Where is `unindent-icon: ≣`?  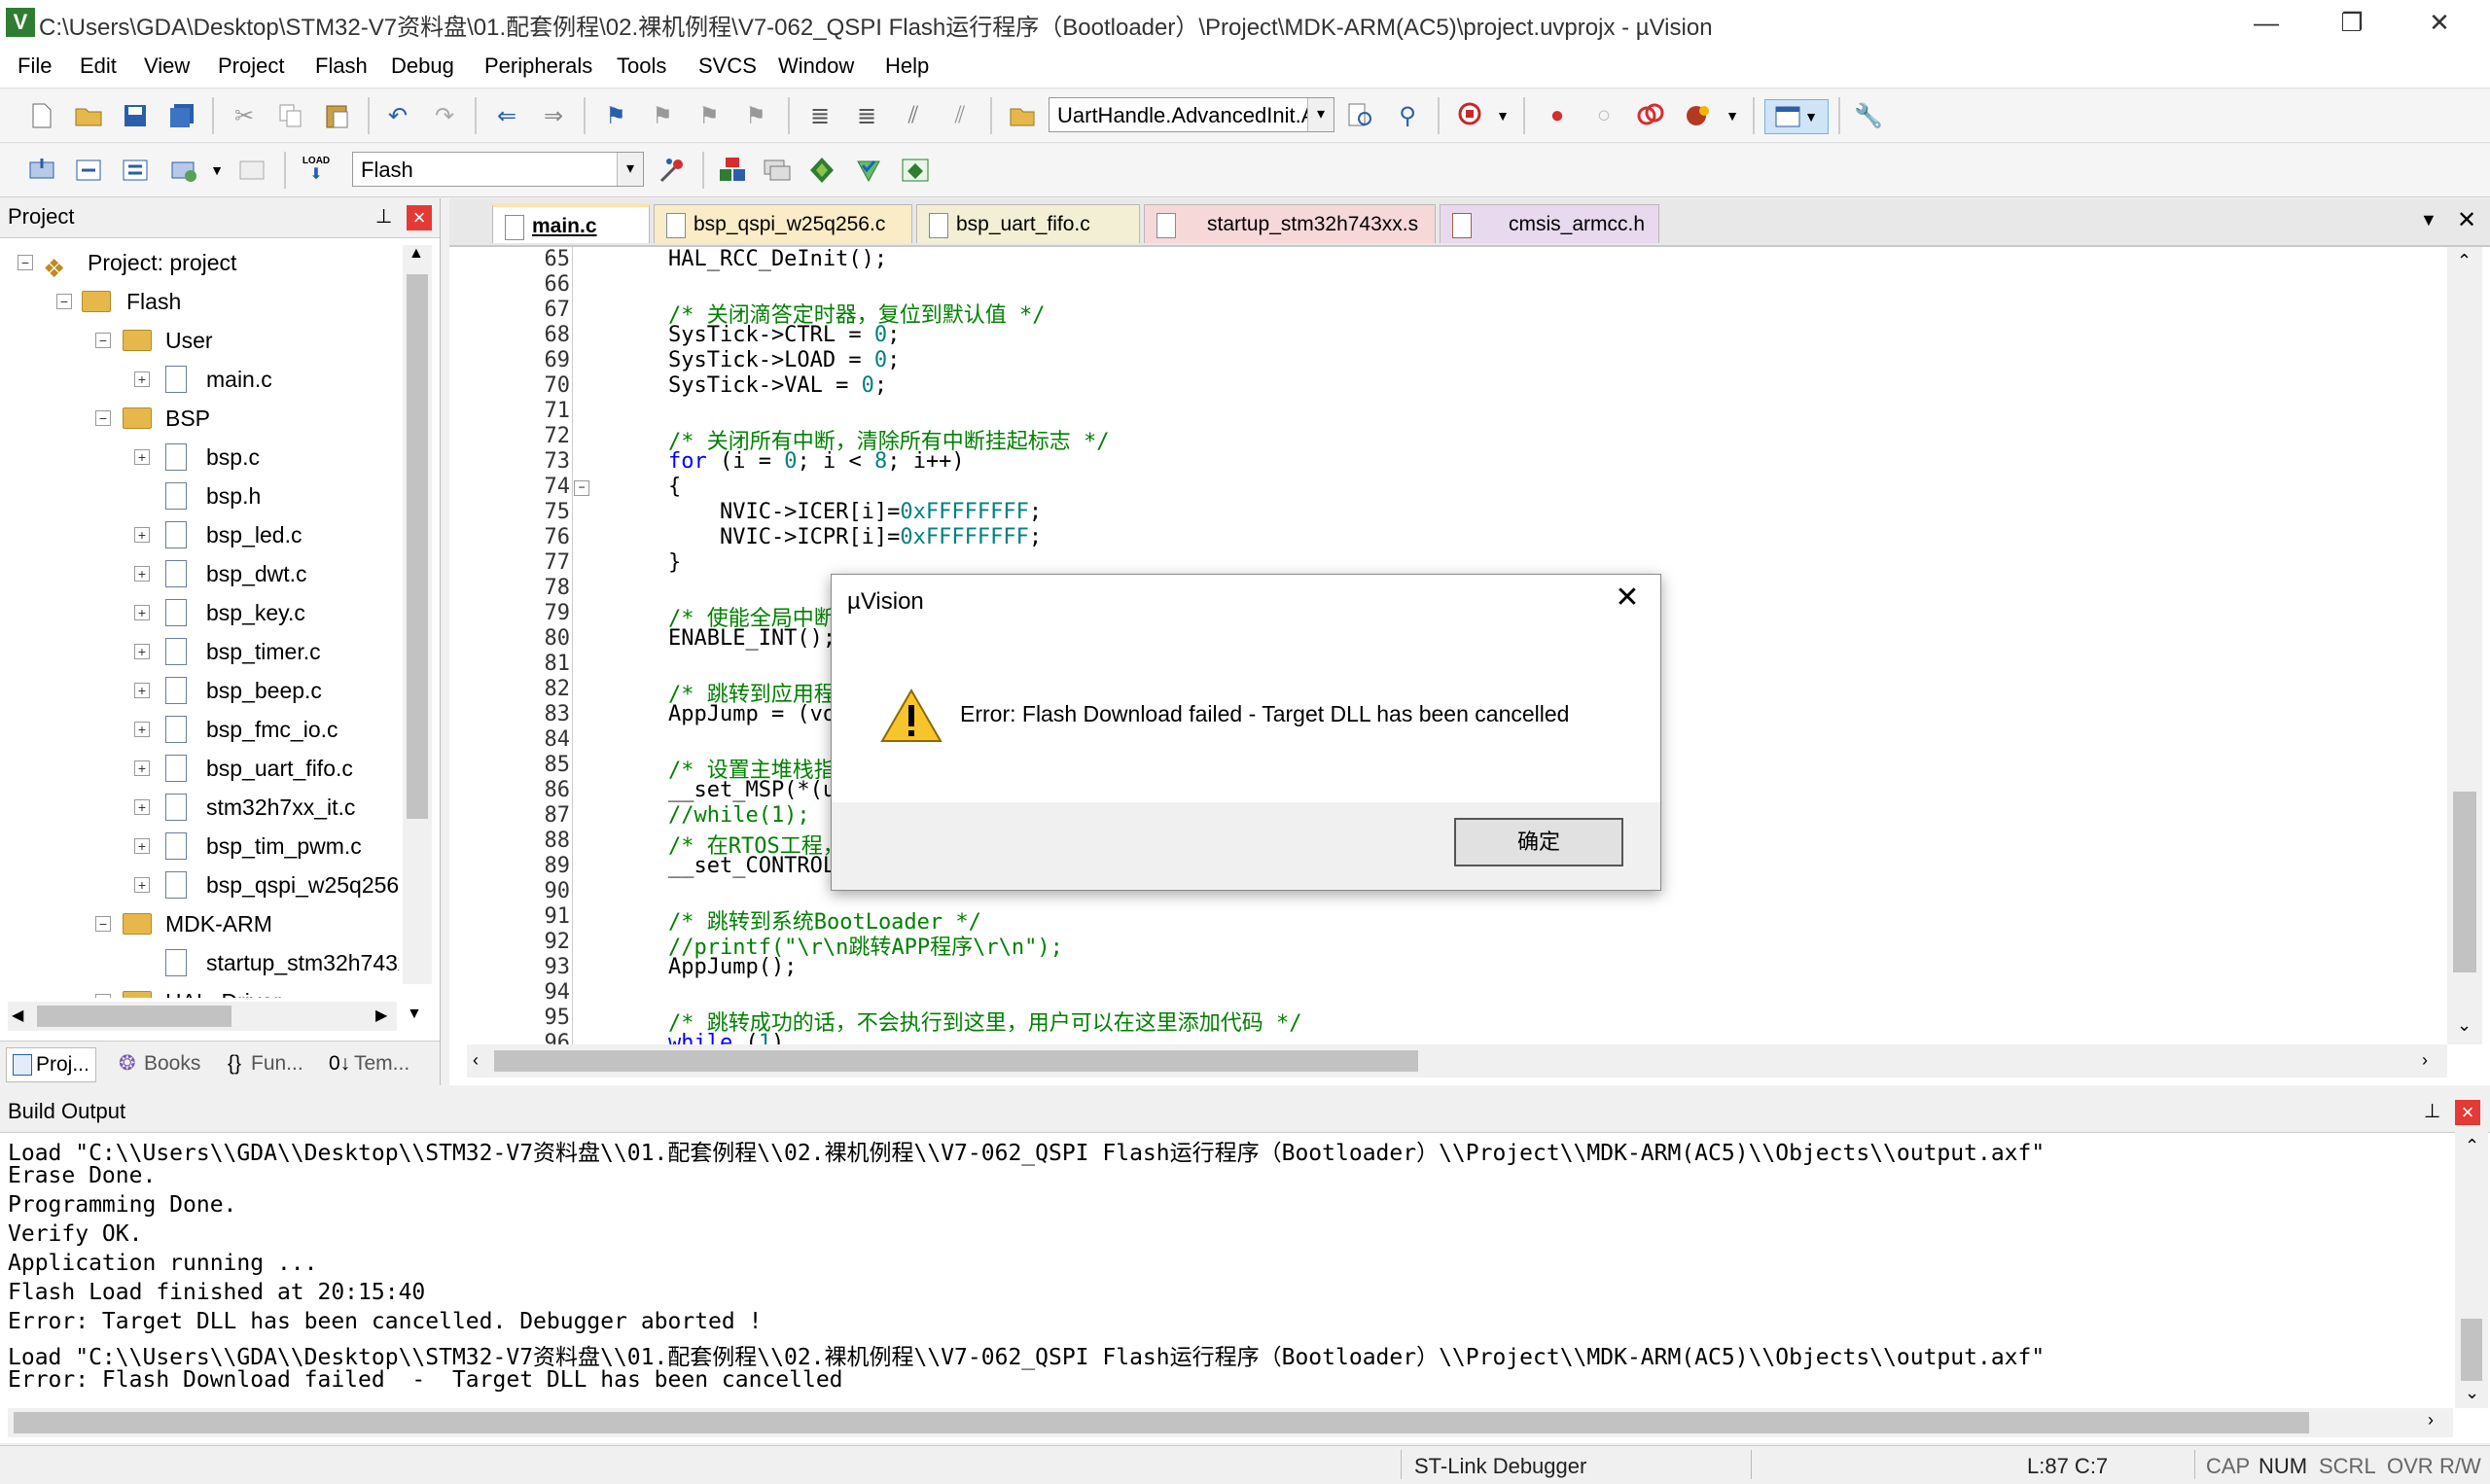
unindent-icon: ≣ is located at coordinates (866, 116).